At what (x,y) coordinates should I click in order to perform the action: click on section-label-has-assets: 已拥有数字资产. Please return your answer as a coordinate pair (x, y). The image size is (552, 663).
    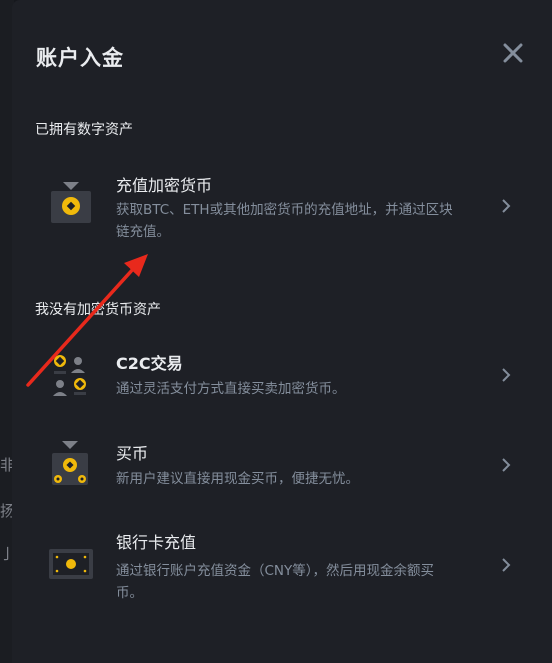
    Looking at the image, I should click on (84, 130).